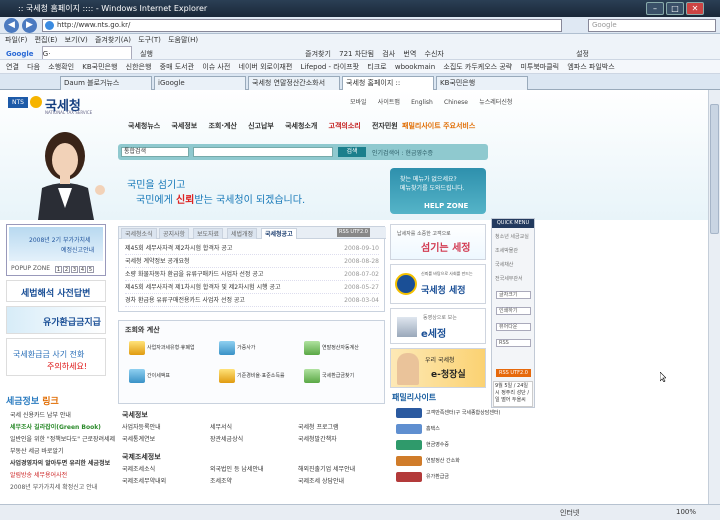  What do you see at coordinates (254, 426) in the screenshot?
I see `info-link: 세무서식` at bounding box center [254, 426].